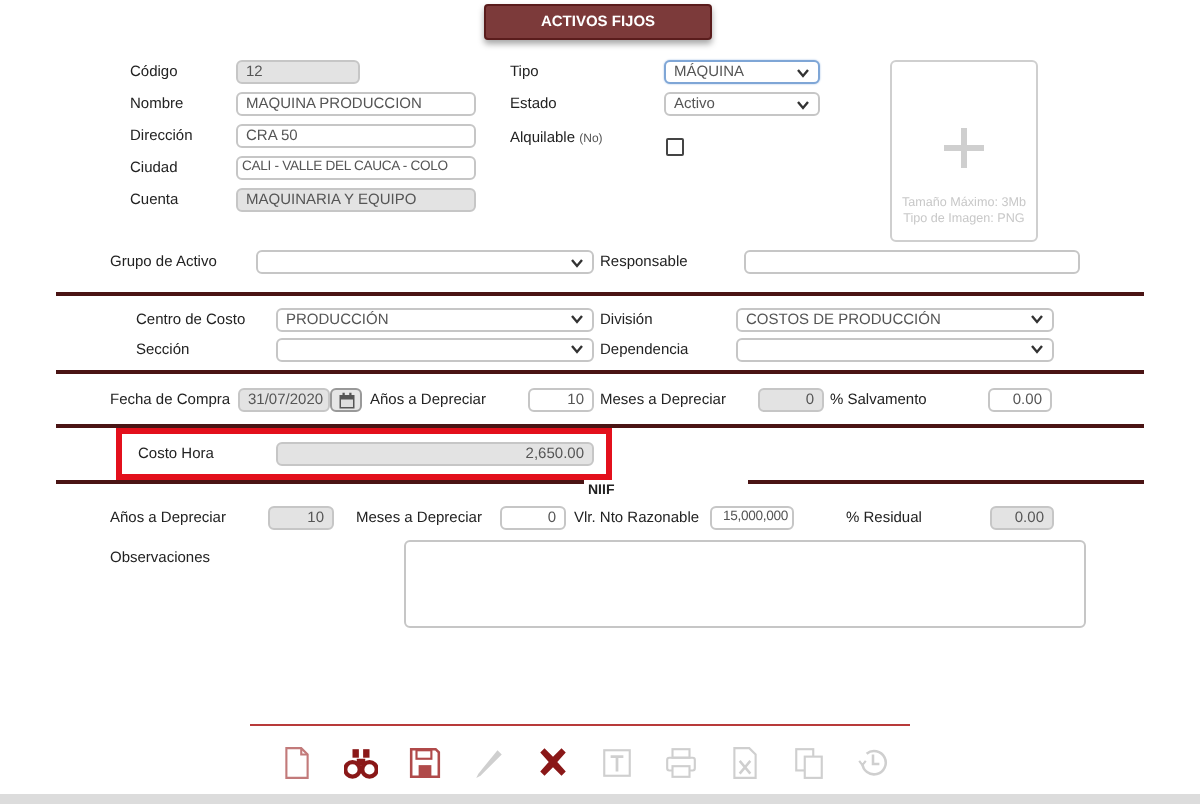  Describe the element at coordinates (912, 262) in the screenshot. I see `input-field` at that location.